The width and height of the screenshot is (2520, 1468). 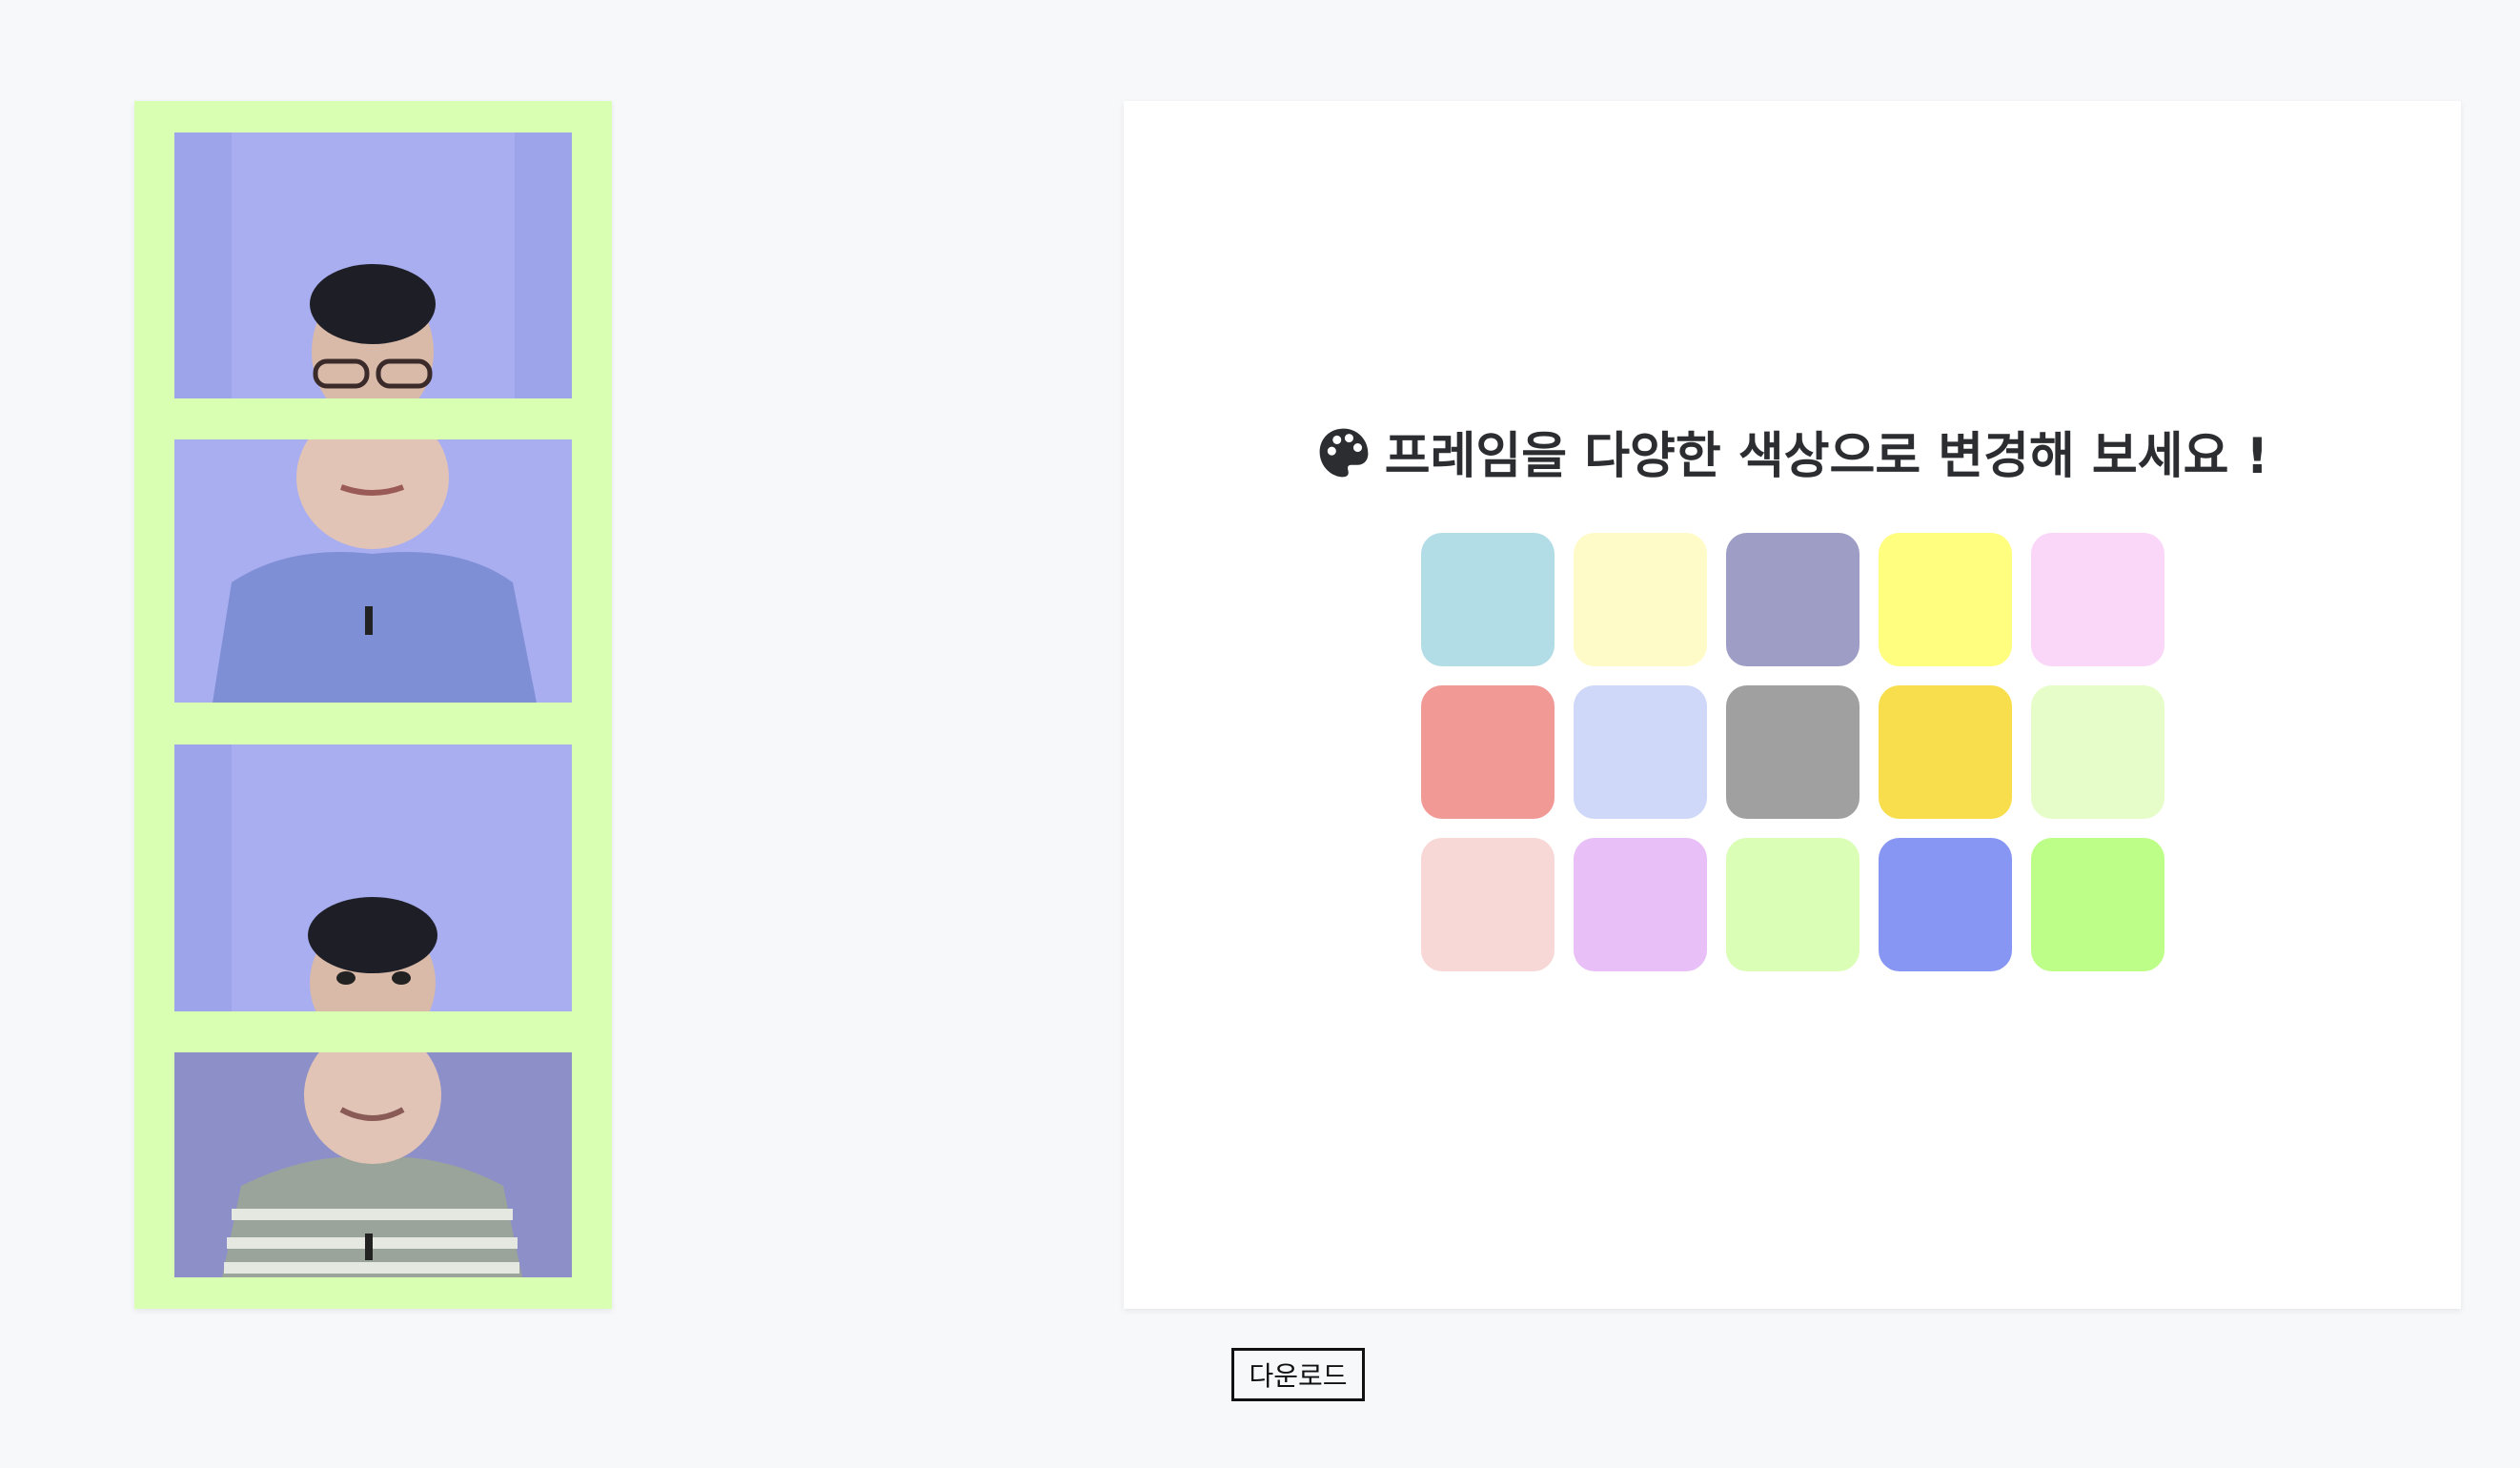 I want to click on swatch-grid, so click(x=1795, y=752).